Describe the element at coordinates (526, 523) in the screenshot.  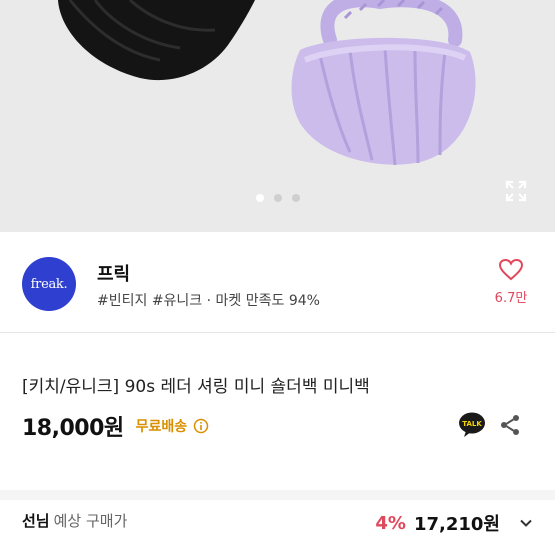
I see `chevron-down-icon` at that location.